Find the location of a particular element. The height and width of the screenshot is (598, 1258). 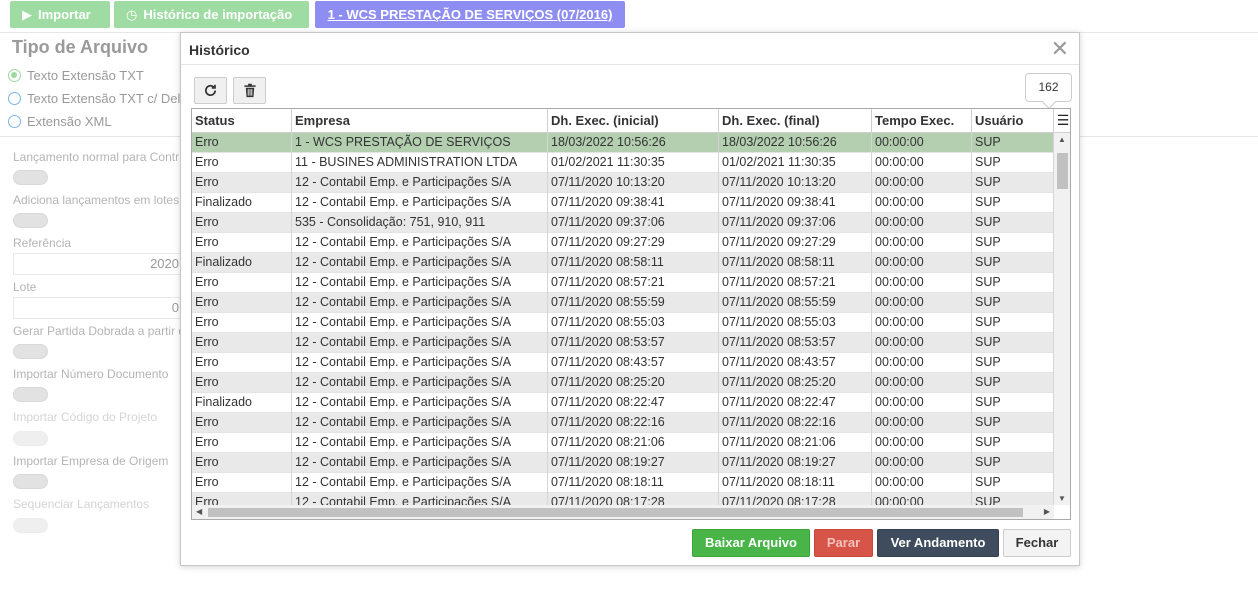

radio-xml: Extensão XML is located at coordinates (60, 122).